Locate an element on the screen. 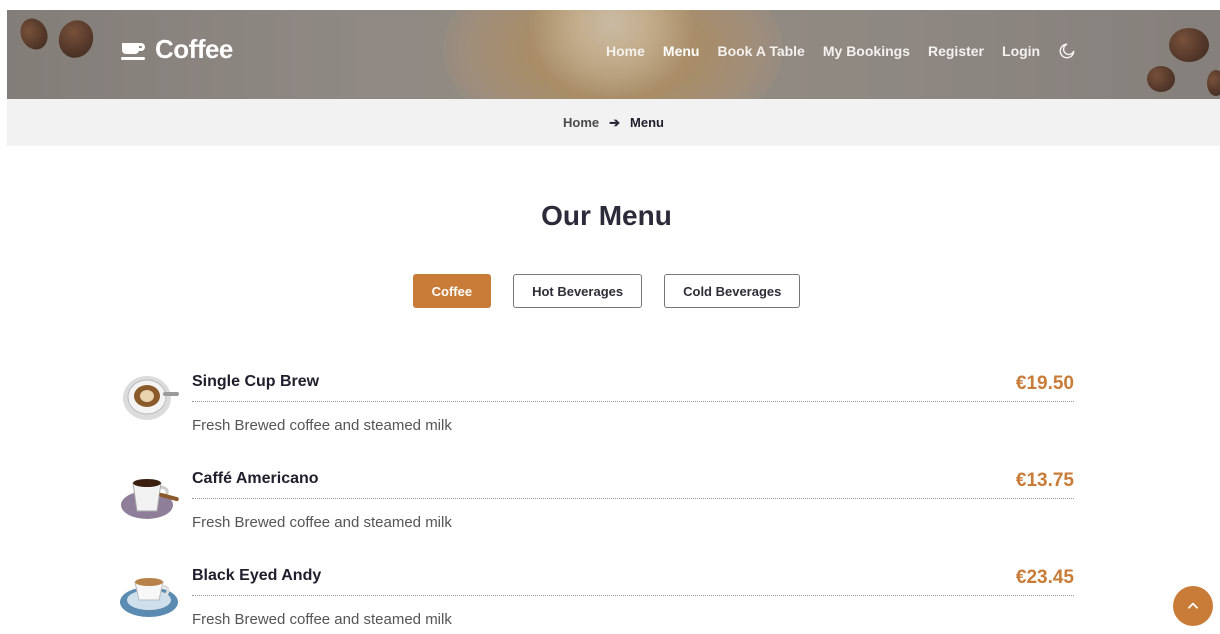 The height and width of the screenshot is (634, 1220). coffee-cup-icon is located at coordinates (134, 50).